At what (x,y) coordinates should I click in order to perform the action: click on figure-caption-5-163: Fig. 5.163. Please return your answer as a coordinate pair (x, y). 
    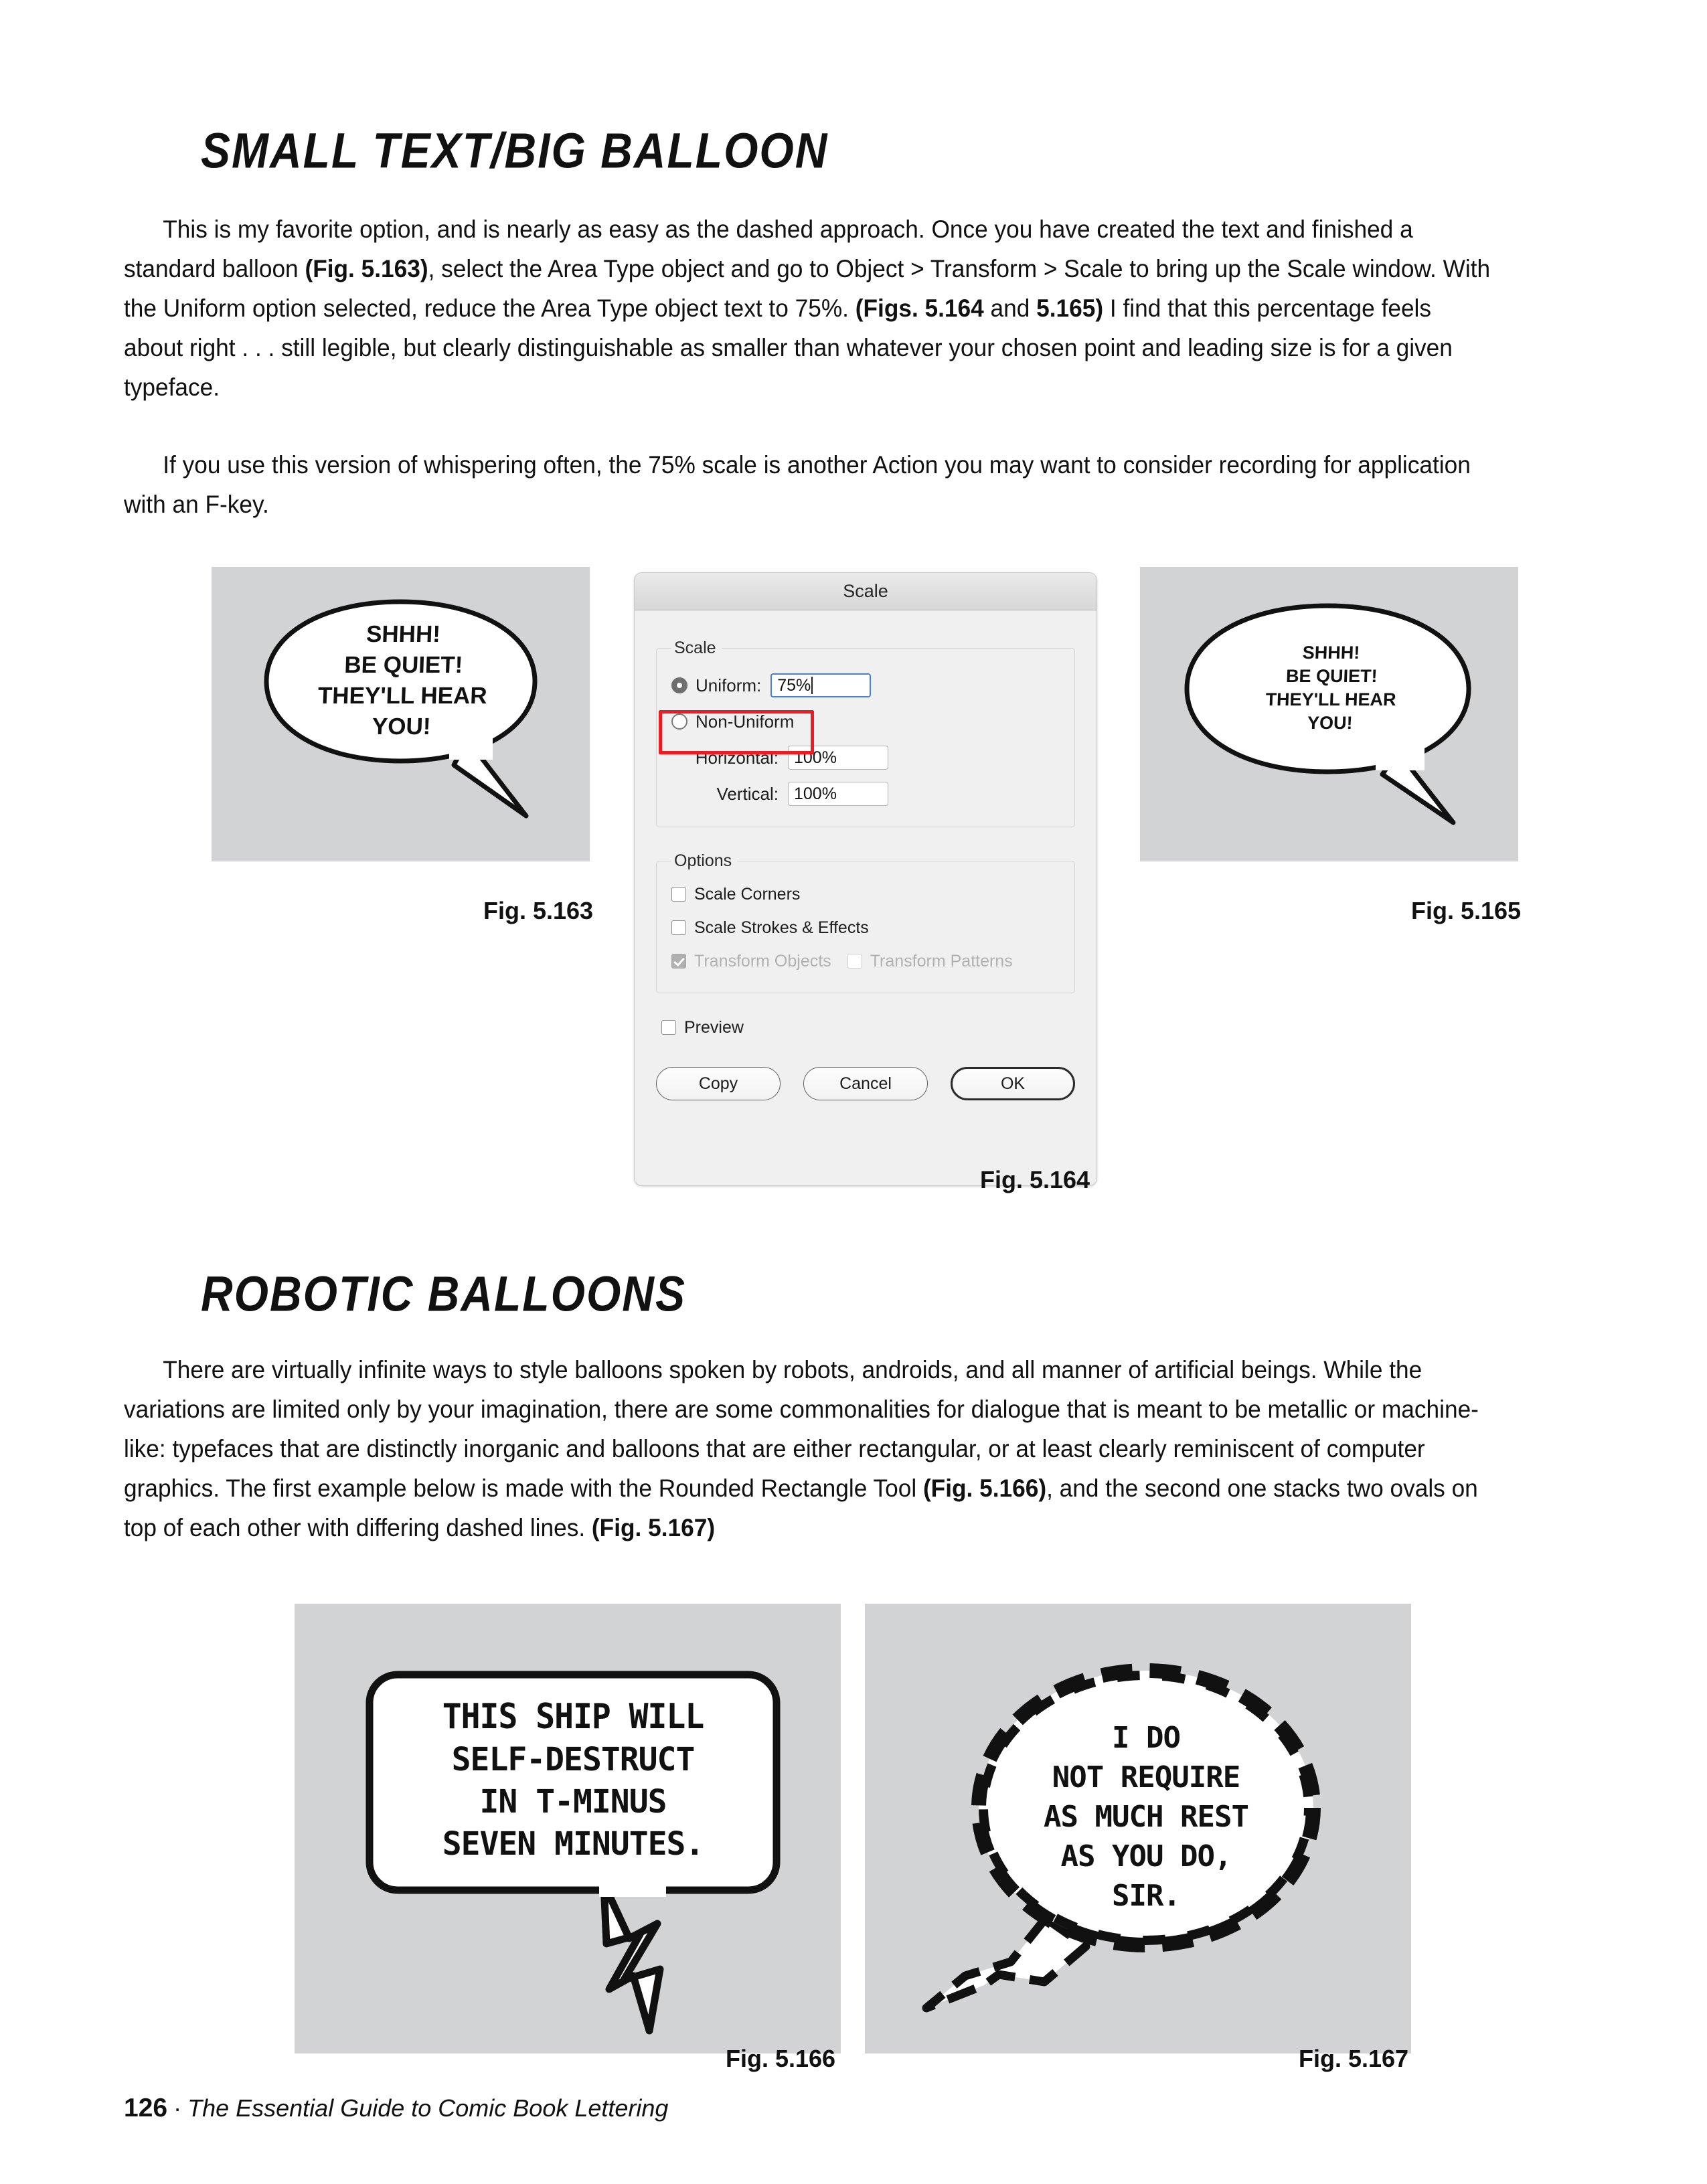
    Looking at the image, I should click on (538, 910).